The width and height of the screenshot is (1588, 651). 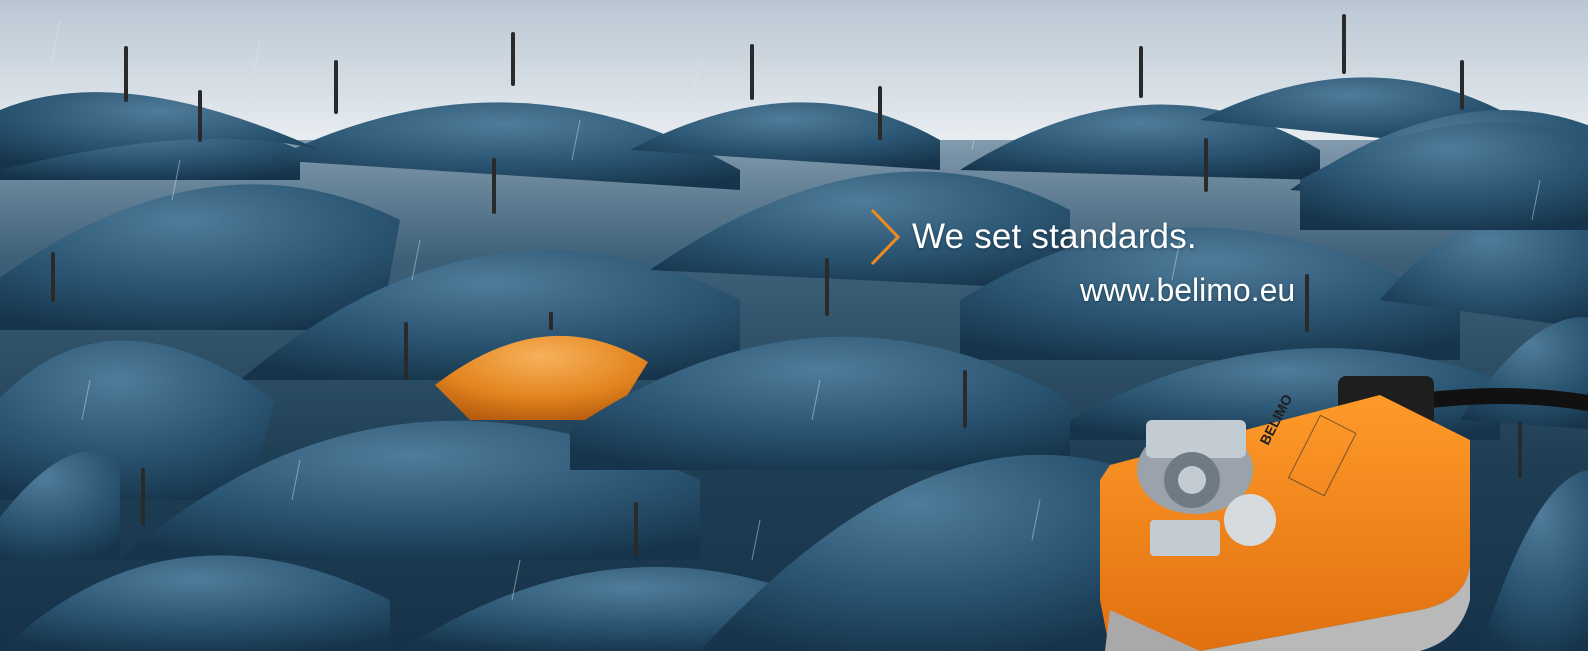 I want to click on slogan-text: We set standards., so click(x=1054, y=236).